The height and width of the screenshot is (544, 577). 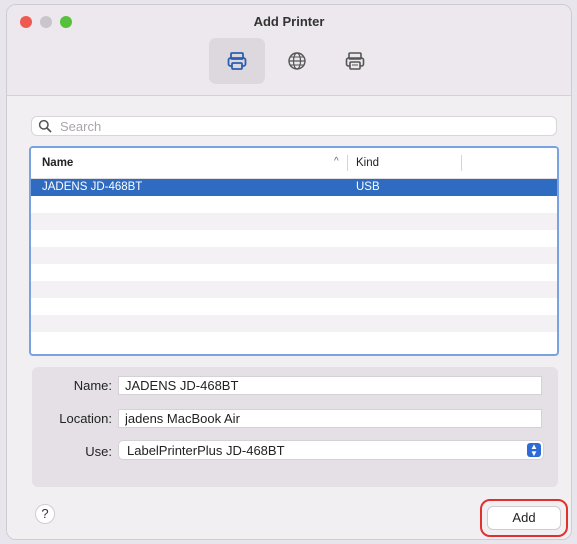 I want to click on add-button: Add, so click(x=524, y=518).